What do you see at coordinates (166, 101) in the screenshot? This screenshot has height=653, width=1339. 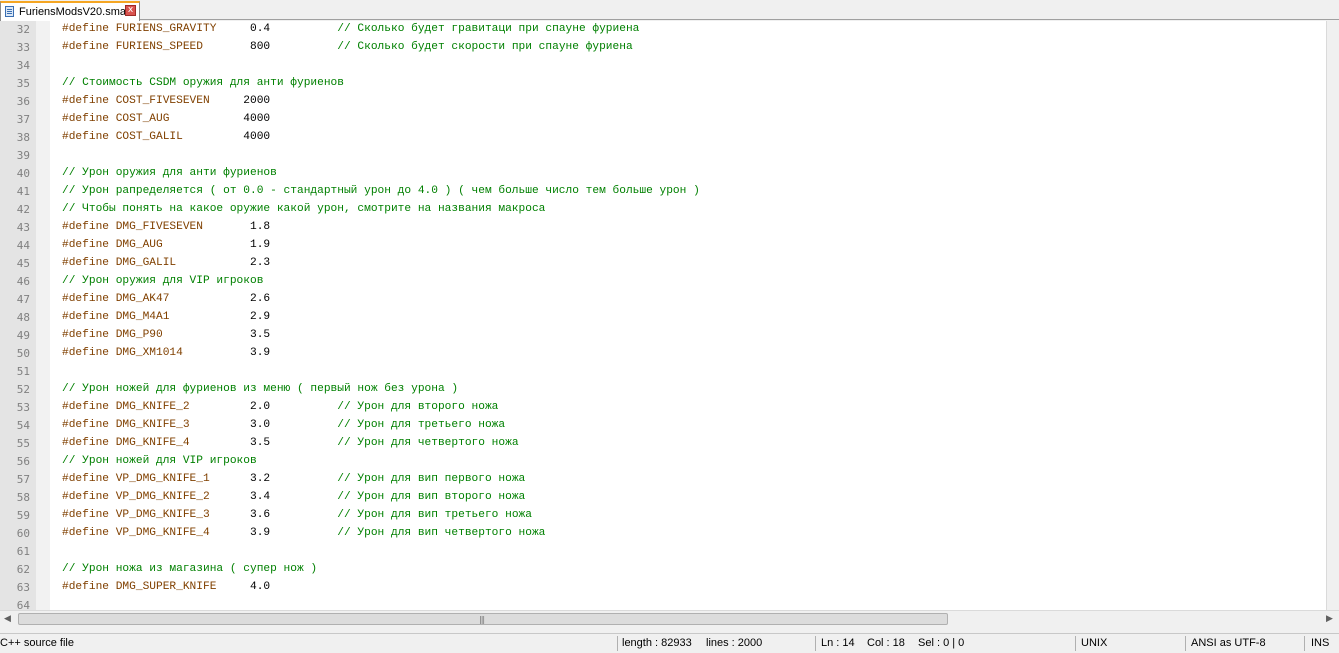 I see `code-text: #define COST_FIVESEVEN 2000` at bounding box center [166, 101].